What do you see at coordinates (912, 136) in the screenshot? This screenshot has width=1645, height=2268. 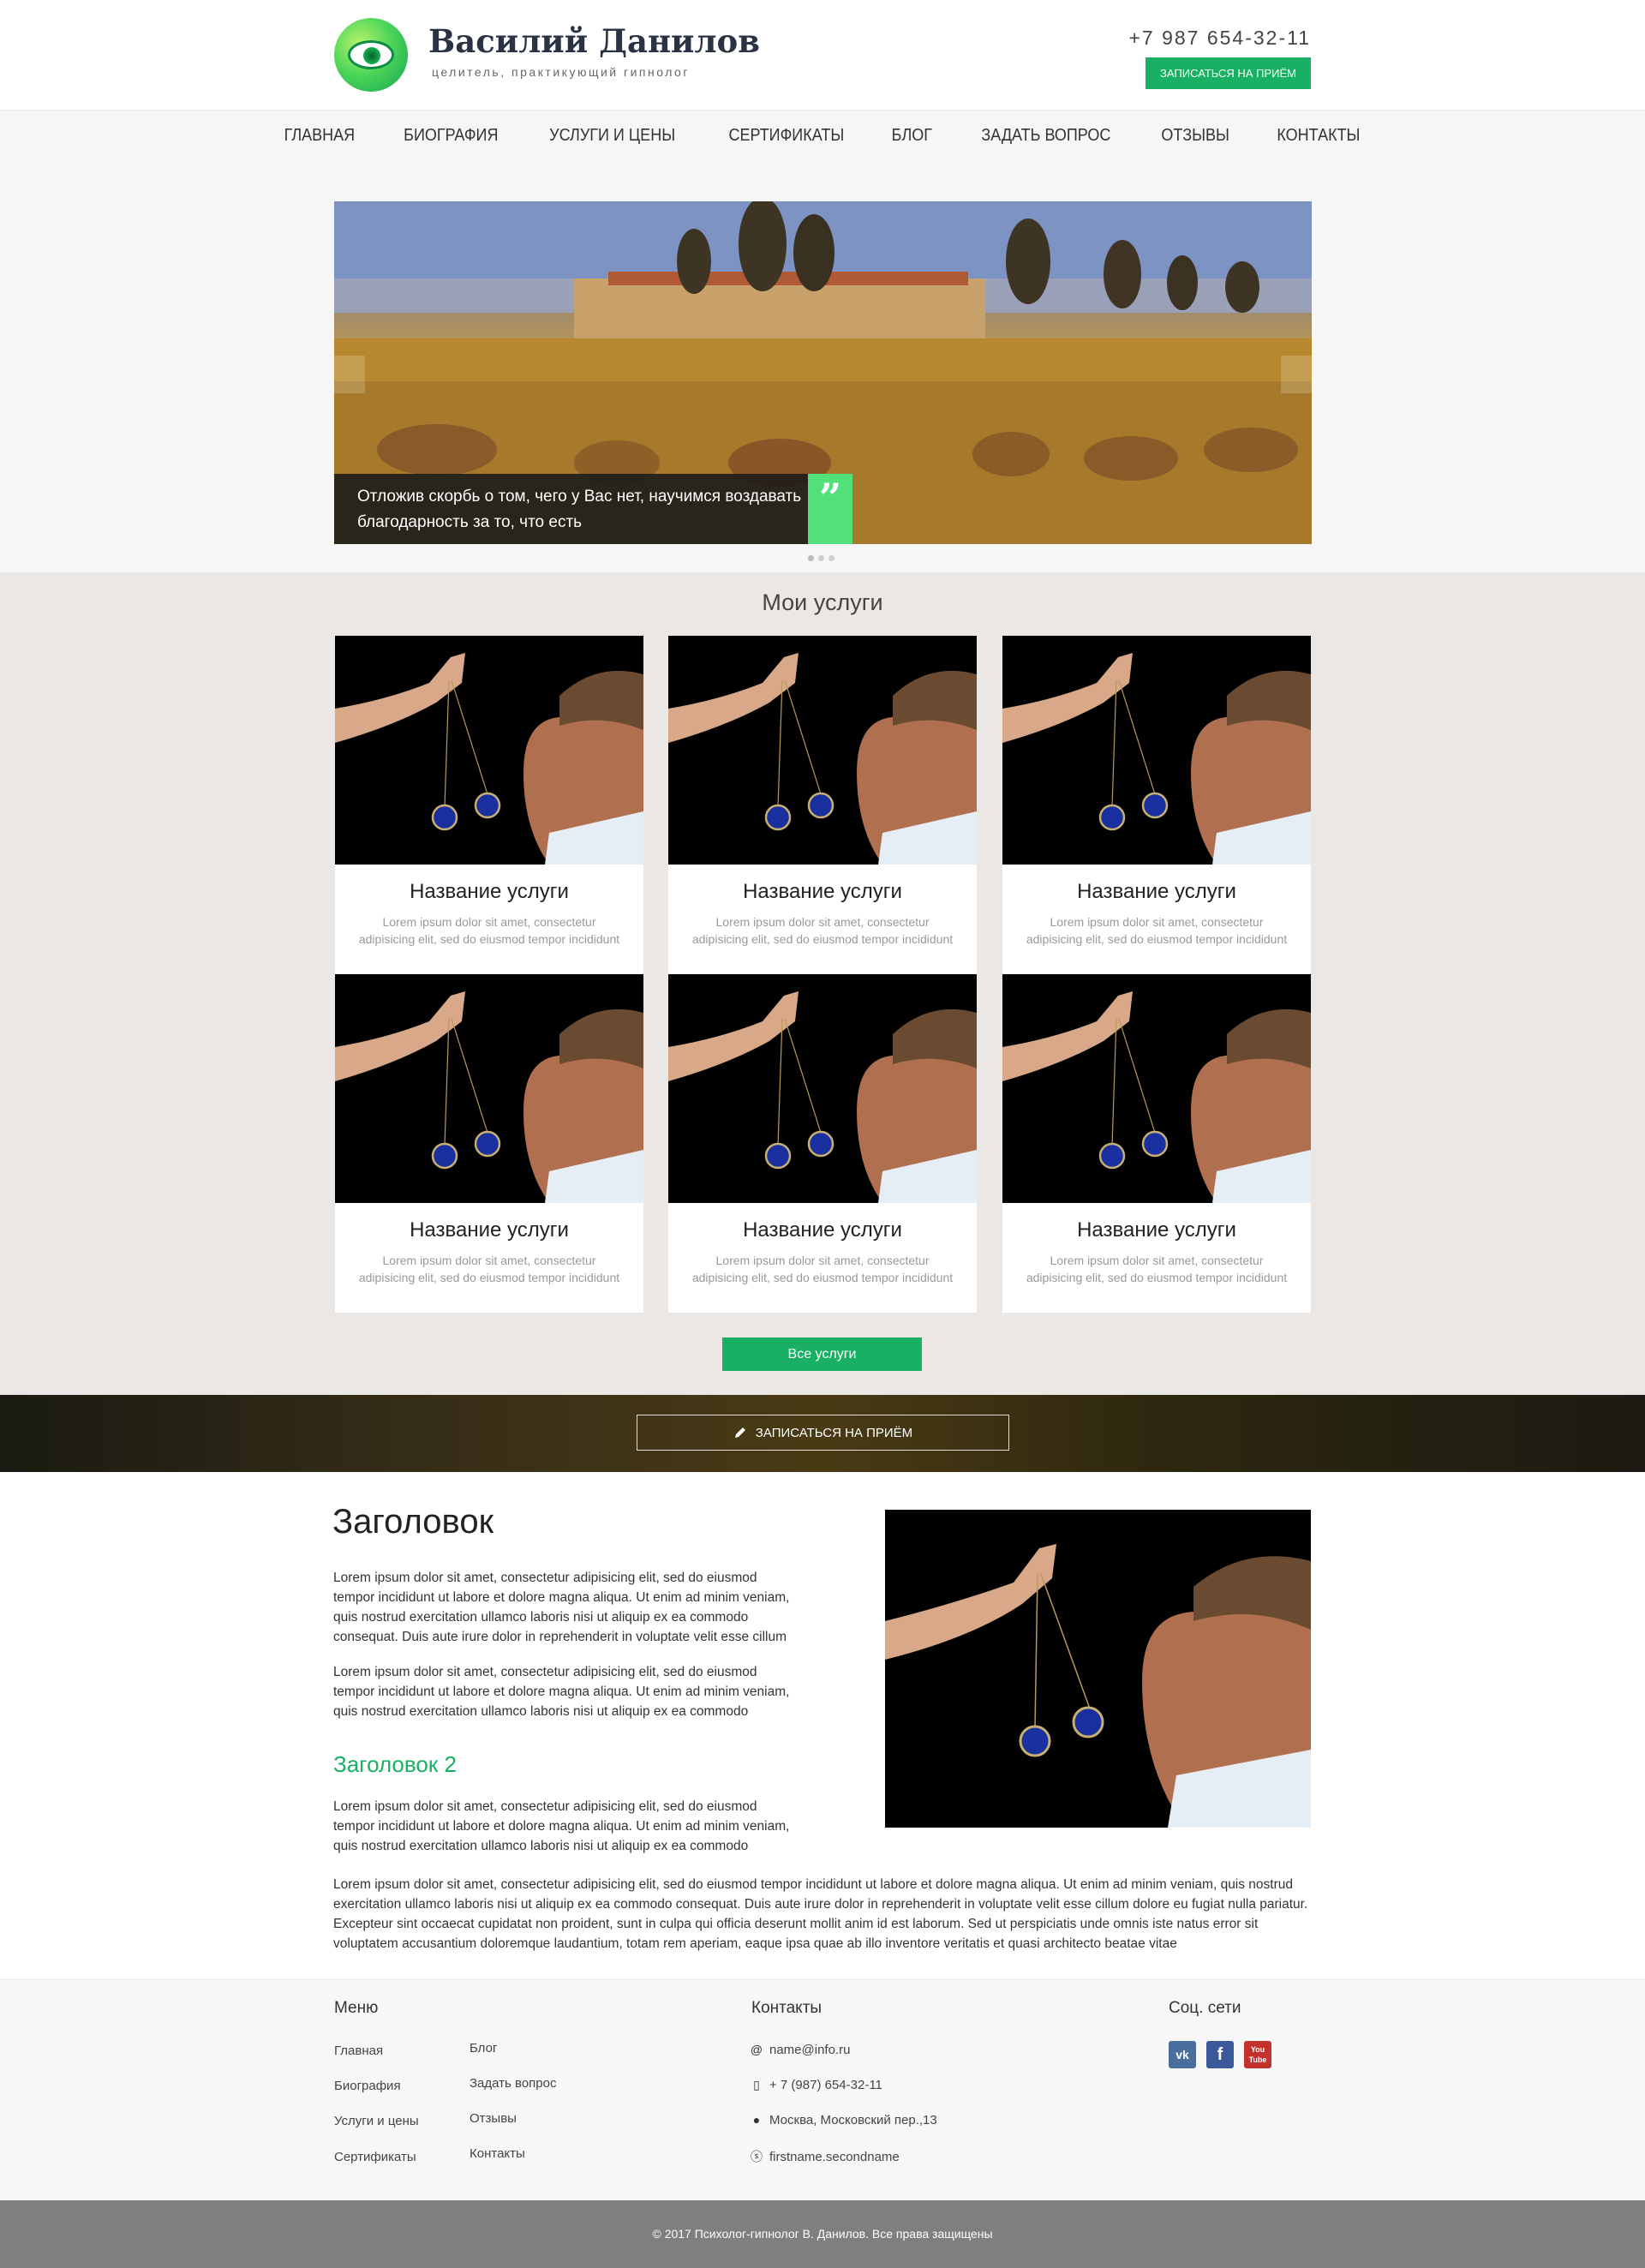 I see `nav-item-blog: БЛОГ` at bounding box center [912, 136].